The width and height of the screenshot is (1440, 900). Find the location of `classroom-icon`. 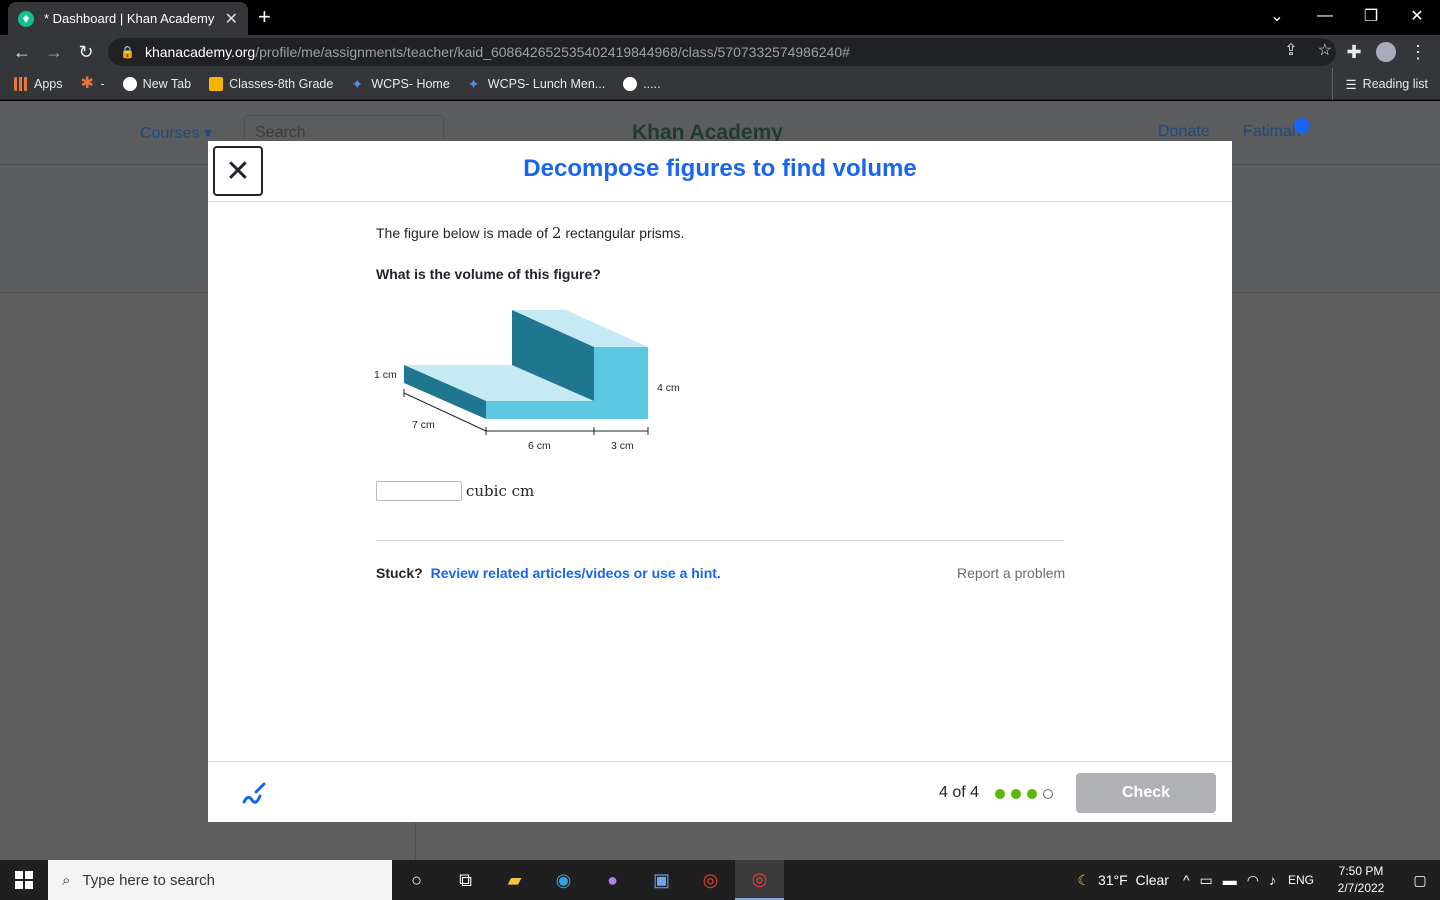

classroom-icon is located at coordinates (216, 83).